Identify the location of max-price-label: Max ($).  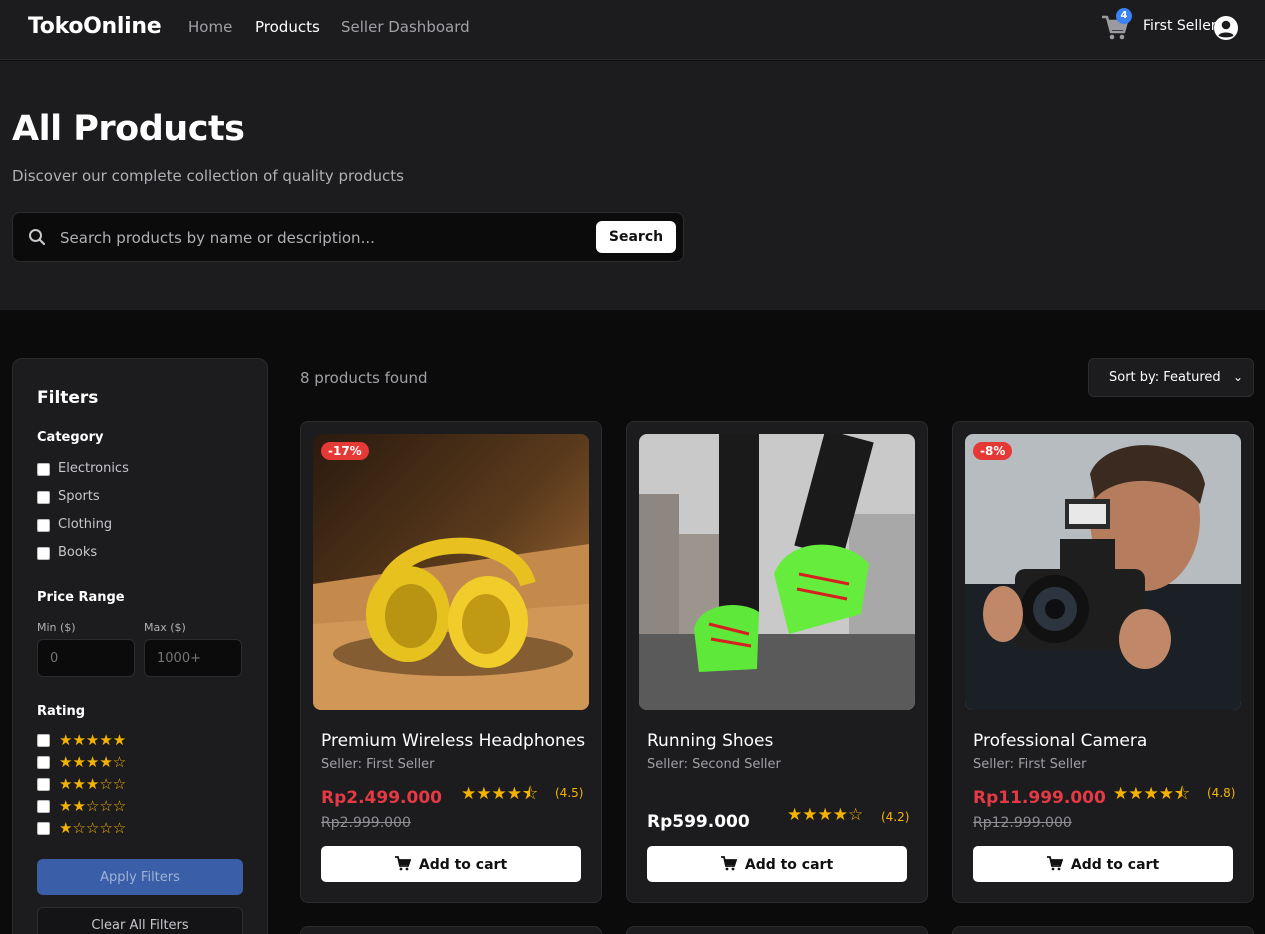
(165, 627).